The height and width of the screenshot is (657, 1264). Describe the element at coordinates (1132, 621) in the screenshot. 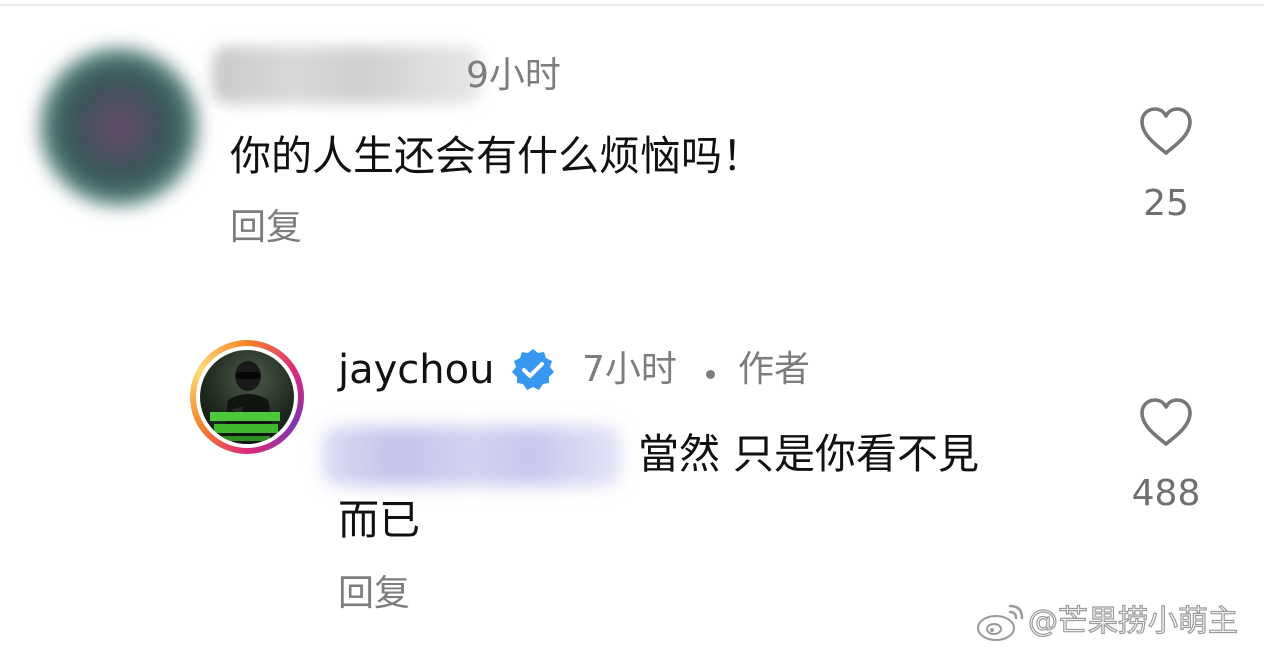

I see `watermark-text: @芒果捞小萌主` at that location.